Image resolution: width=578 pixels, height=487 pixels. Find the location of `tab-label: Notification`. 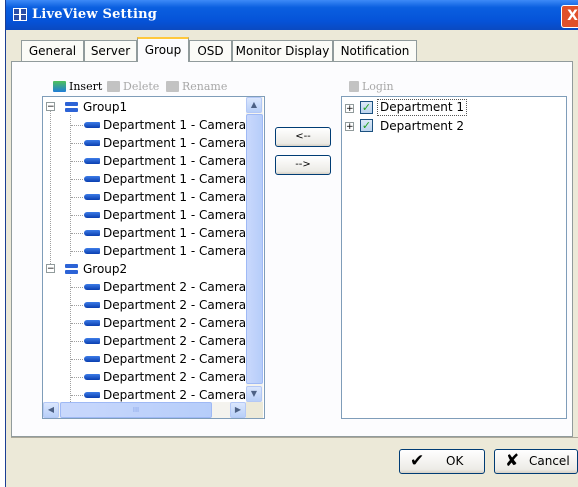

tab-label: Notification is located at coordinates (375, 51).